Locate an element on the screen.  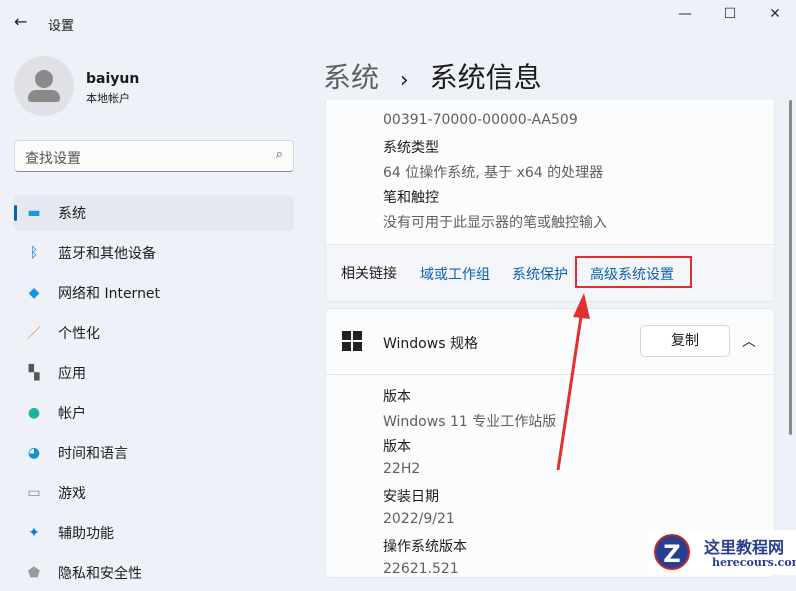
maximize-button: ☐ is located at coordinates (730, 16).